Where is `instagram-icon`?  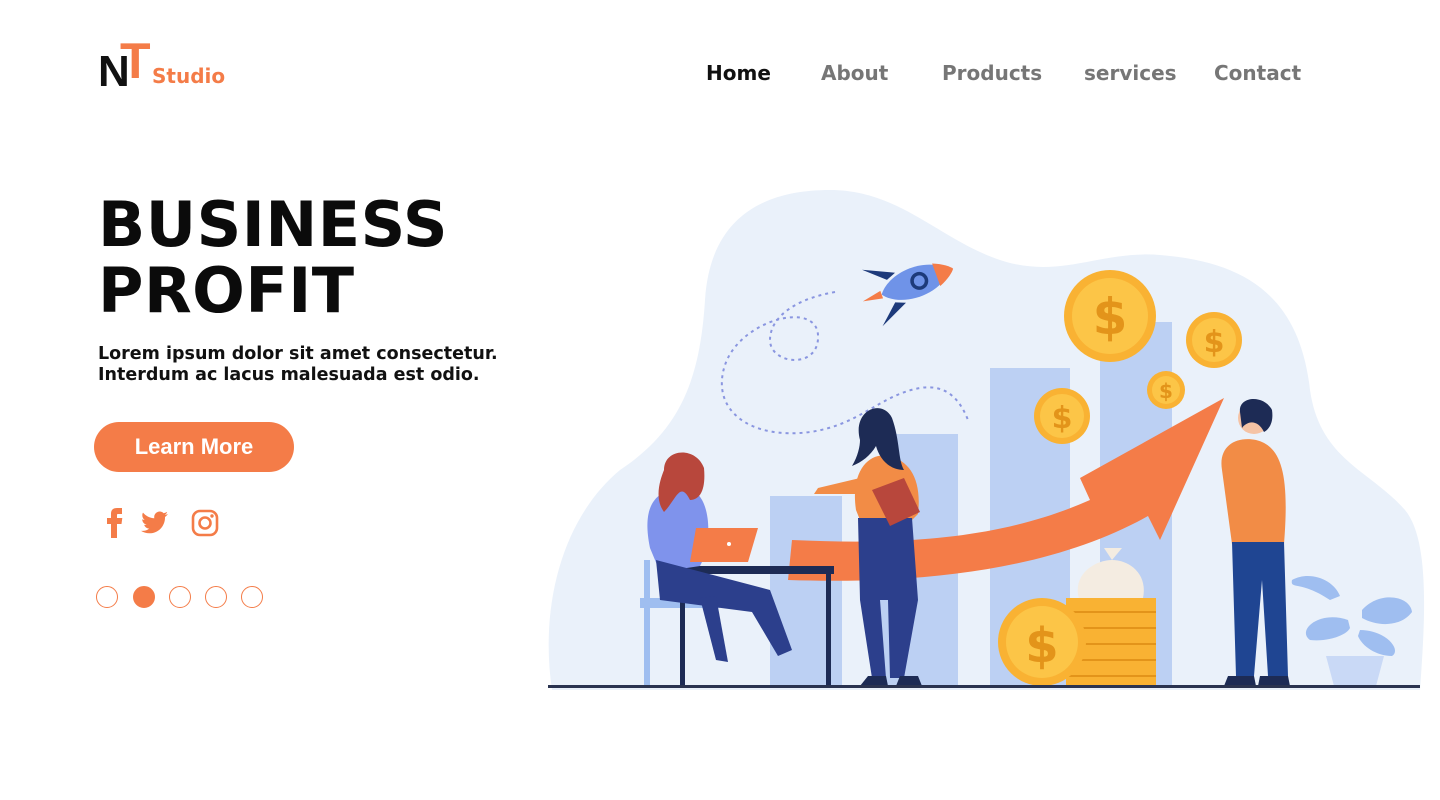
instagram-icon is located at coordinates (205, 523).